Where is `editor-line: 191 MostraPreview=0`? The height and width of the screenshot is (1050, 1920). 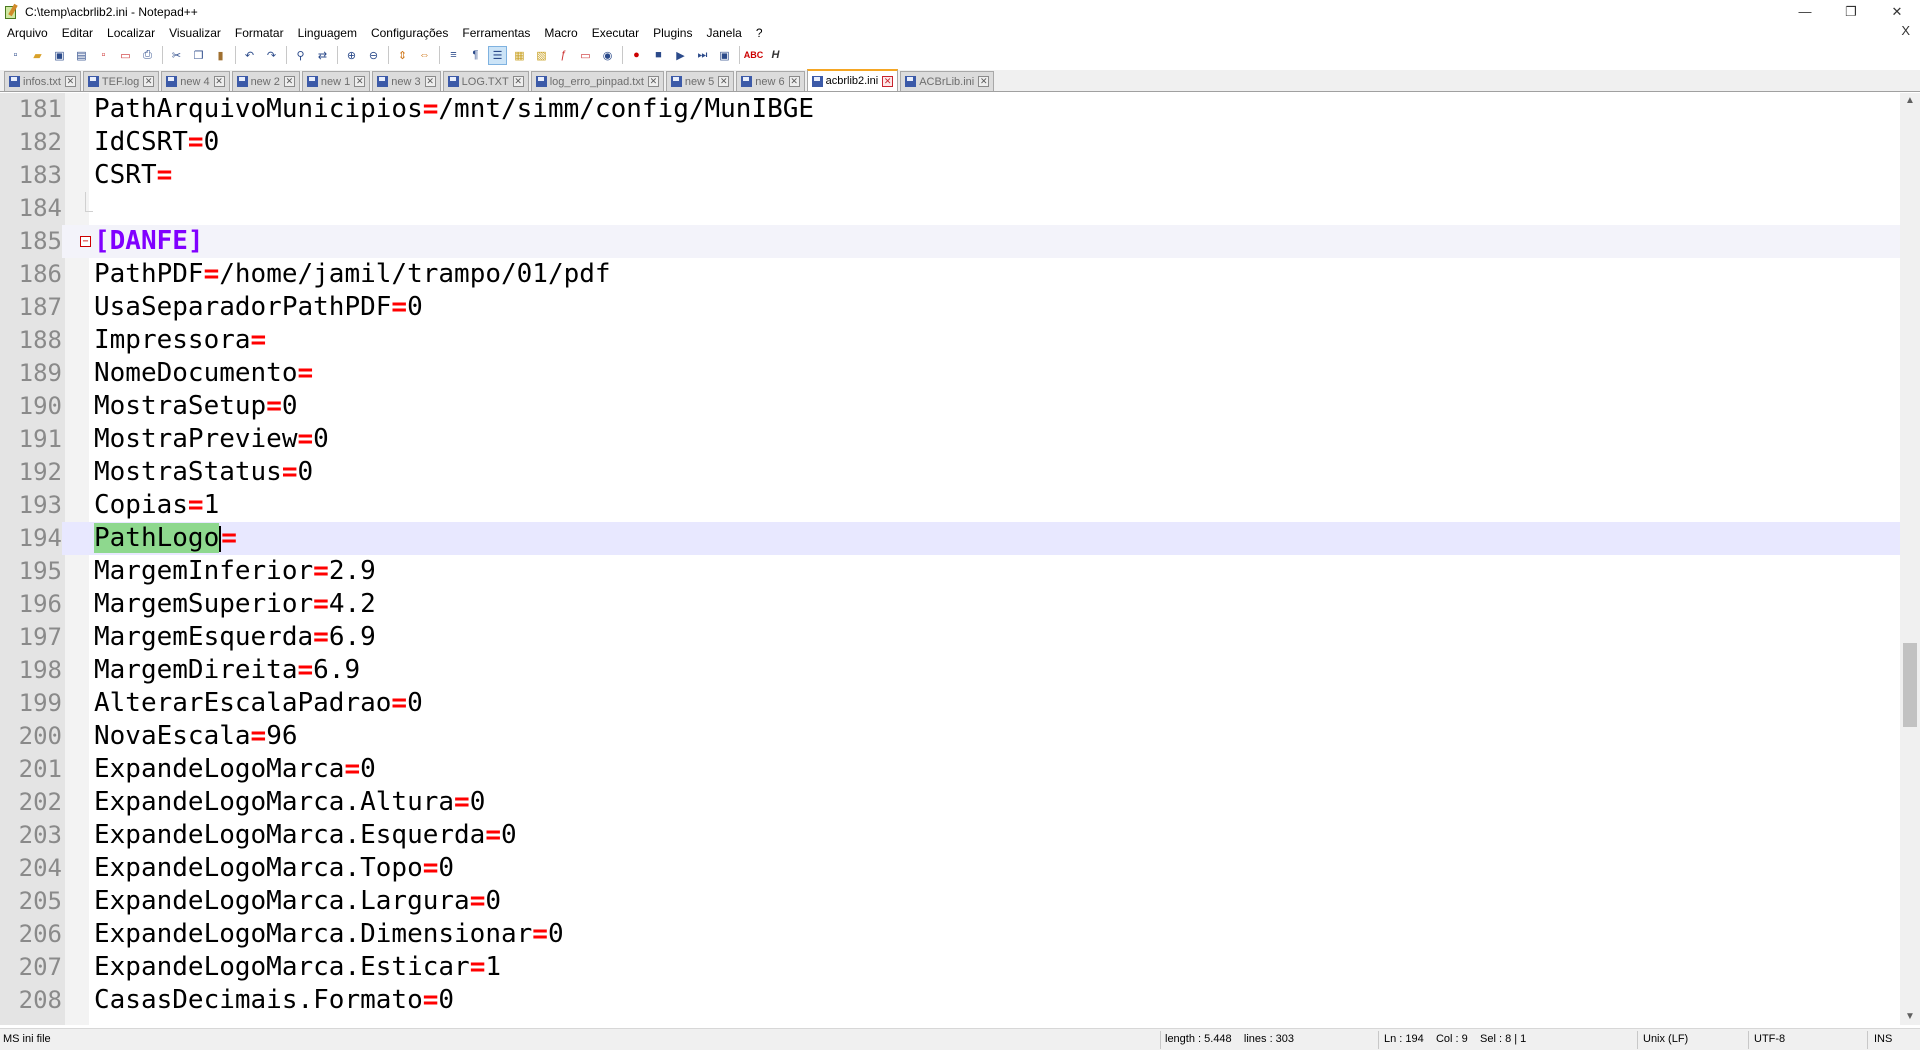 editor-line: 191 MostraPreview=0 is located at coordinates (950, 439).